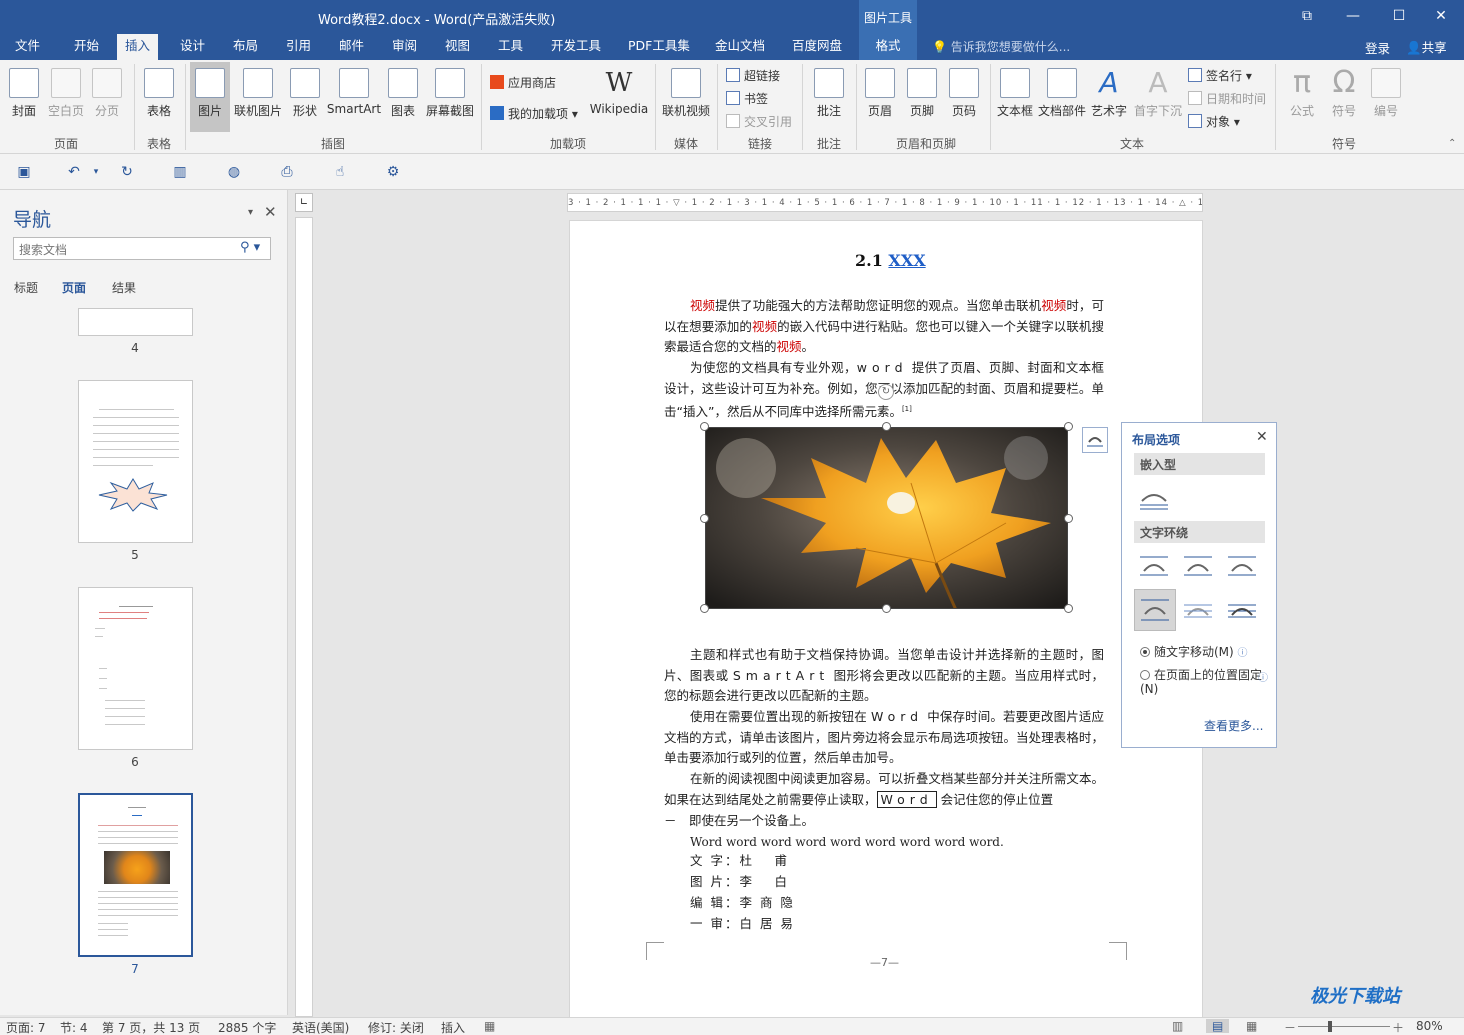 This screenshot has width=1464, height=1035. What do you see at coordinates (1353, 17) in the screenshot?
I see `minimize-button: —` at bounding box center [1353, 17].